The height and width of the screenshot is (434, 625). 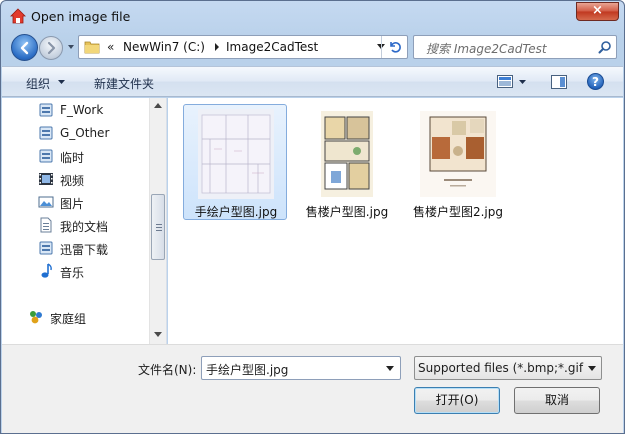 I want to click on window-title: Open image file, so click(x=81, y=16).